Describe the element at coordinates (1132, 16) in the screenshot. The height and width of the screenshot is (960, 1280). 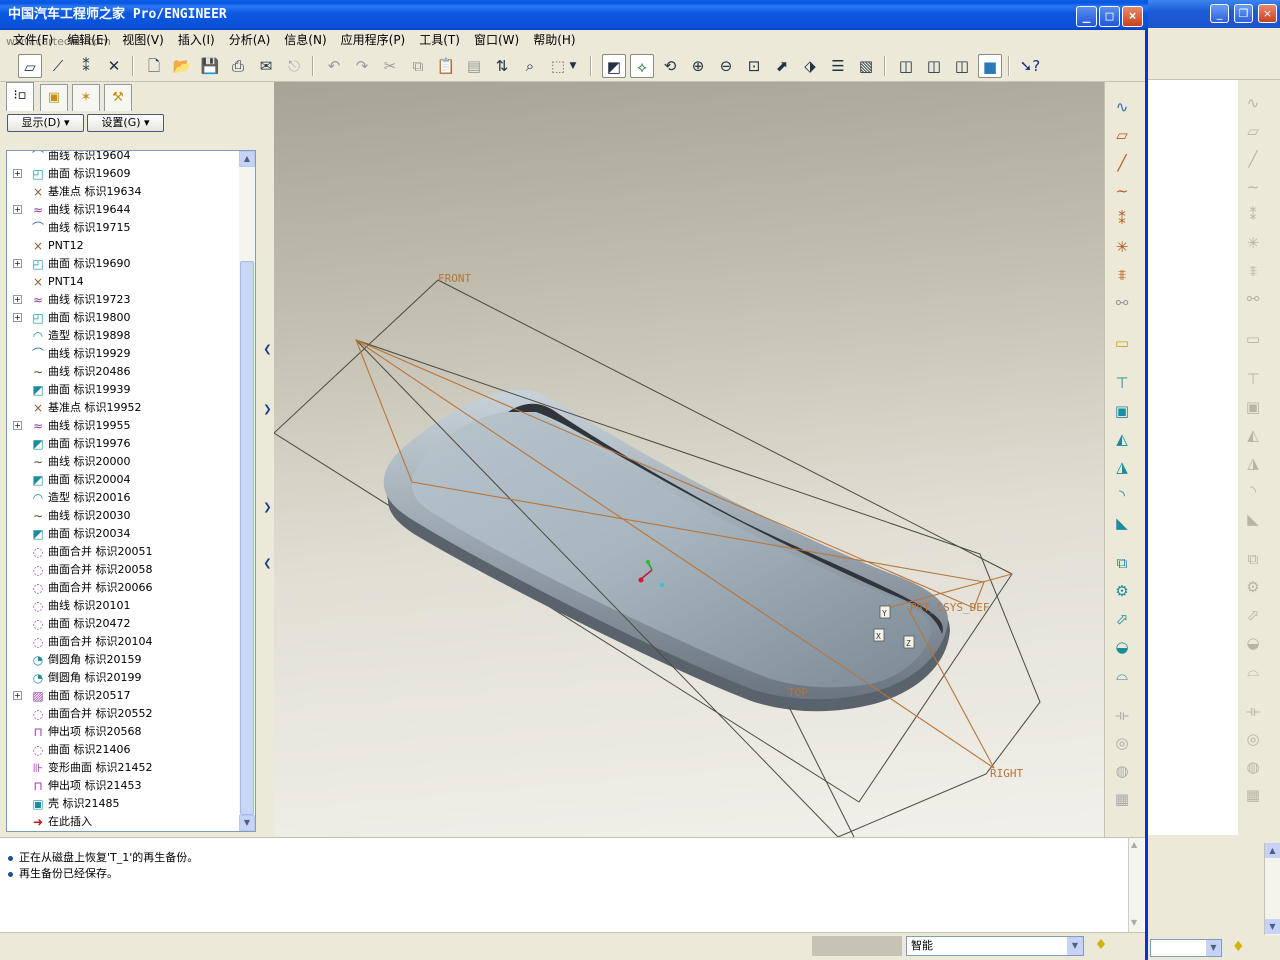
I see `close-button: ×` at that location.